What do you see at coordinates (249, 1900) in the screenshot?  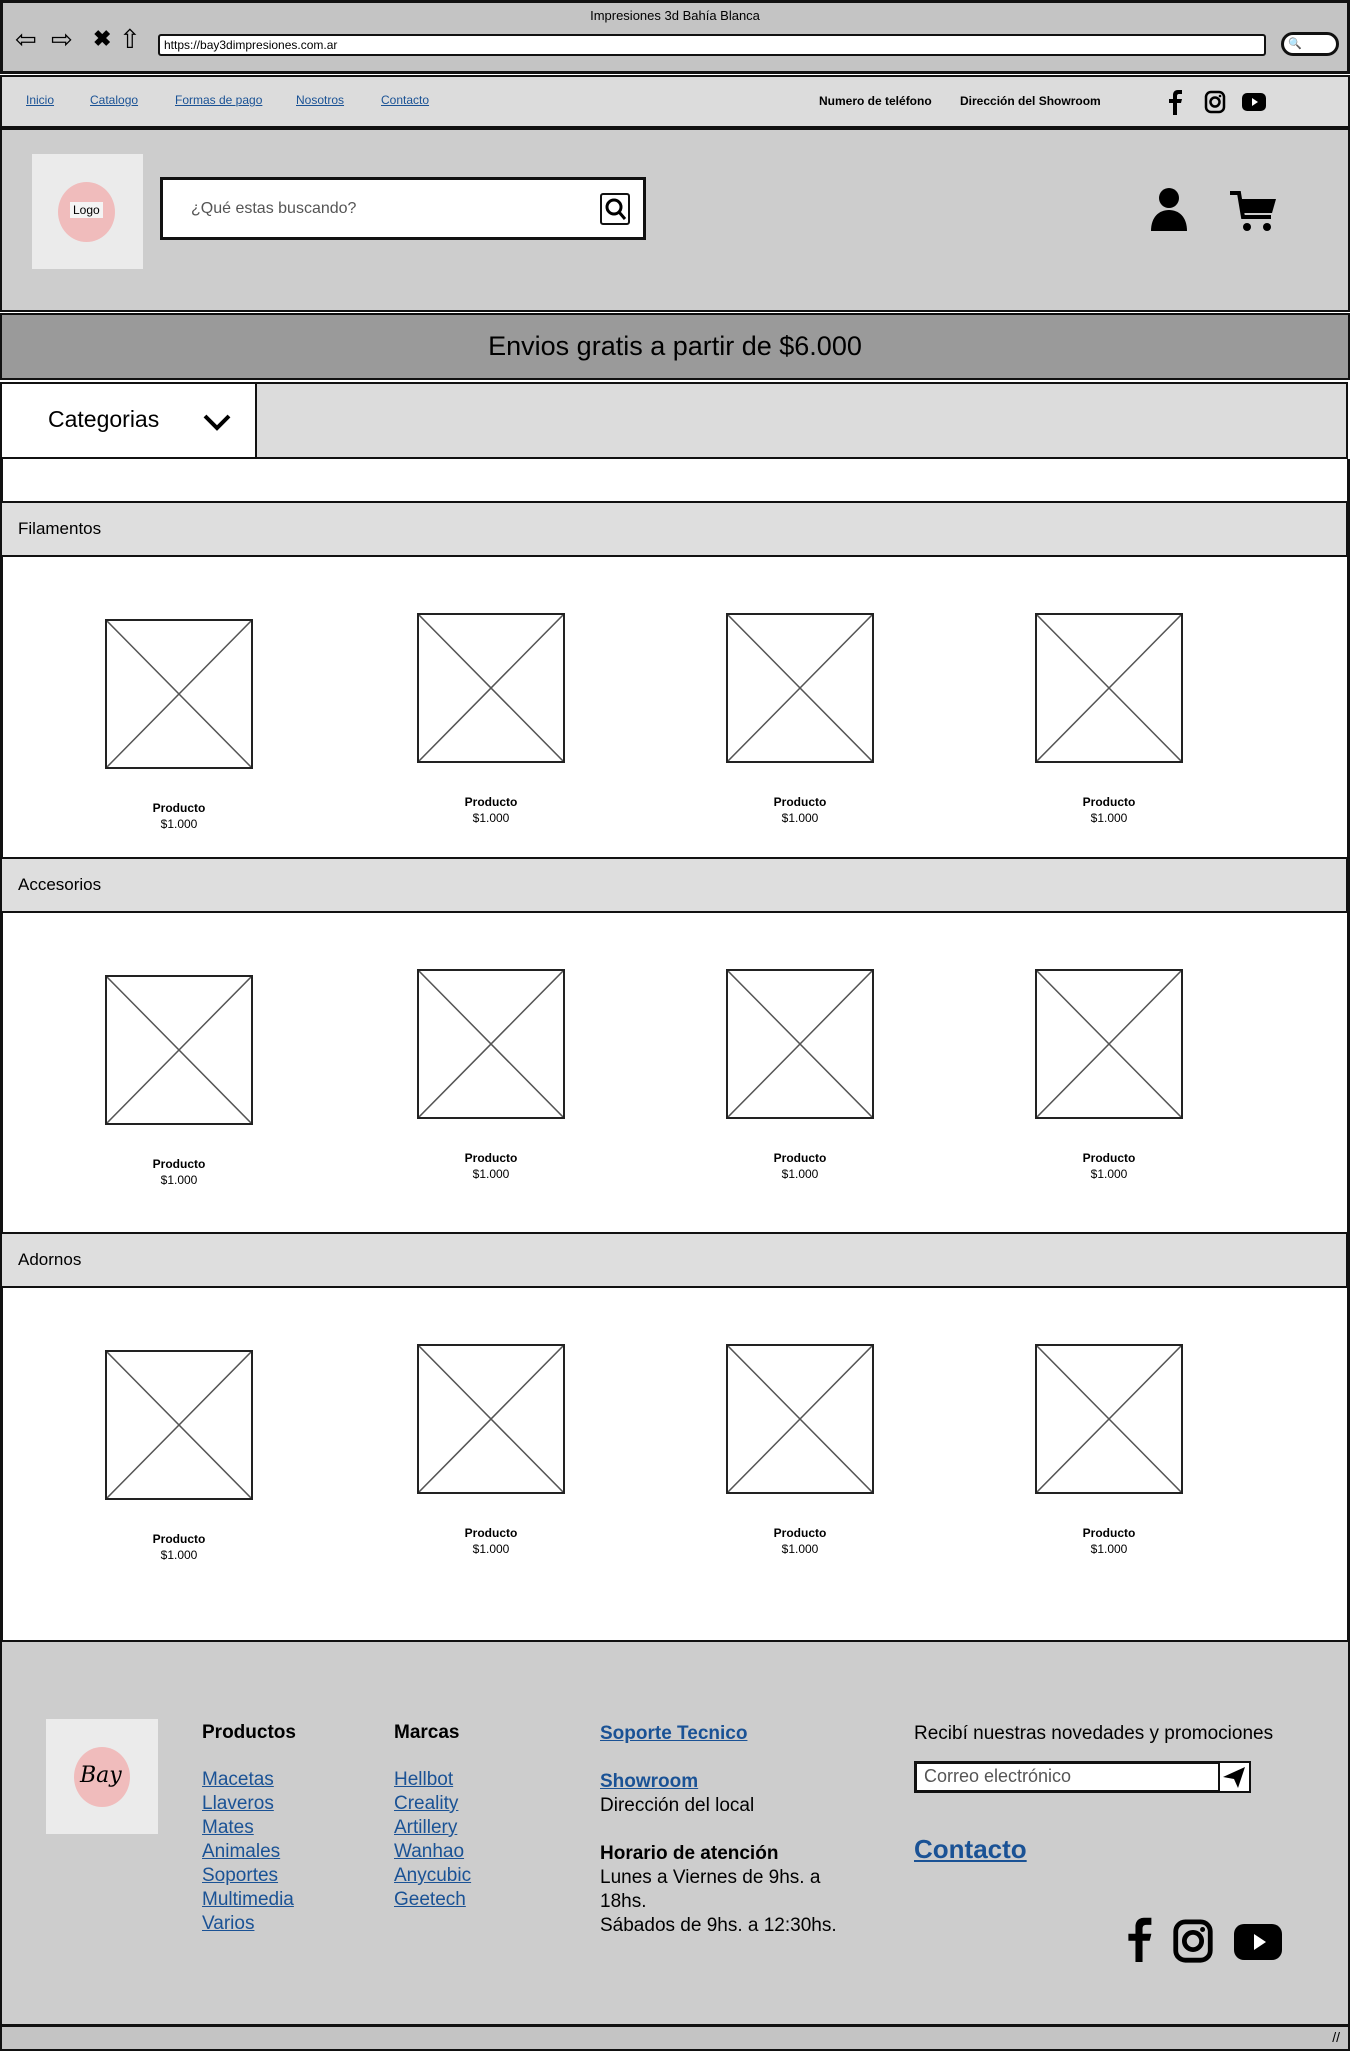 I see `product-category-link: Multimedia` at bounding box center [249, 1900].